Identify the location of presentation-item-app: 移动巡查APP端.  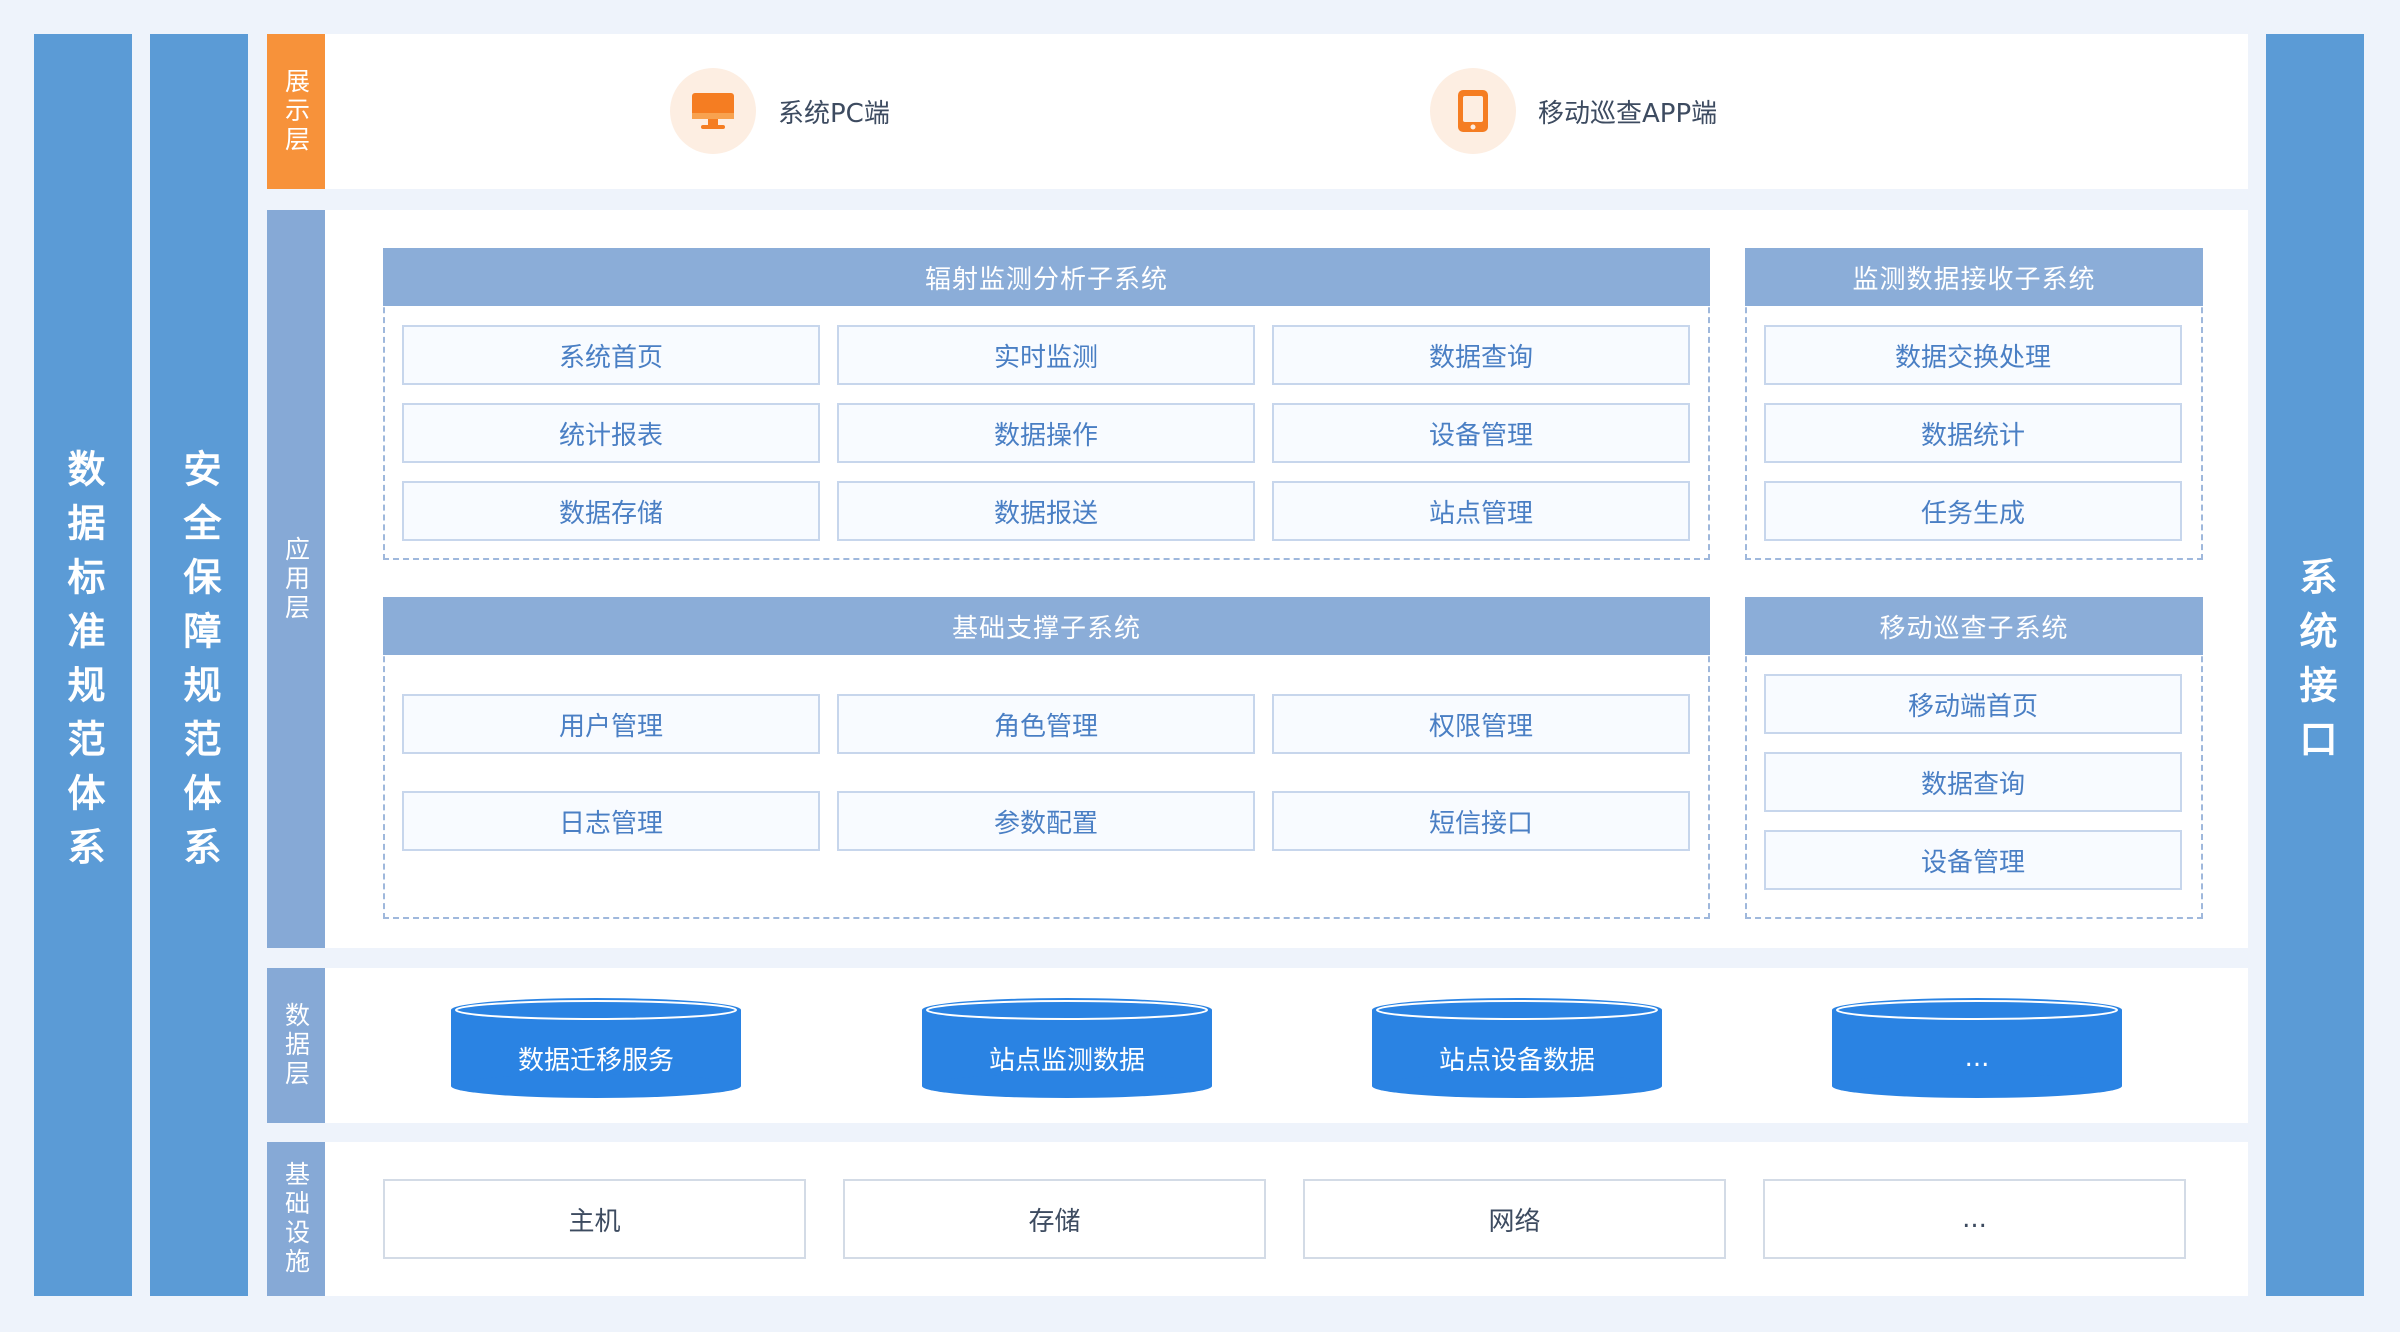
(1573, 111).